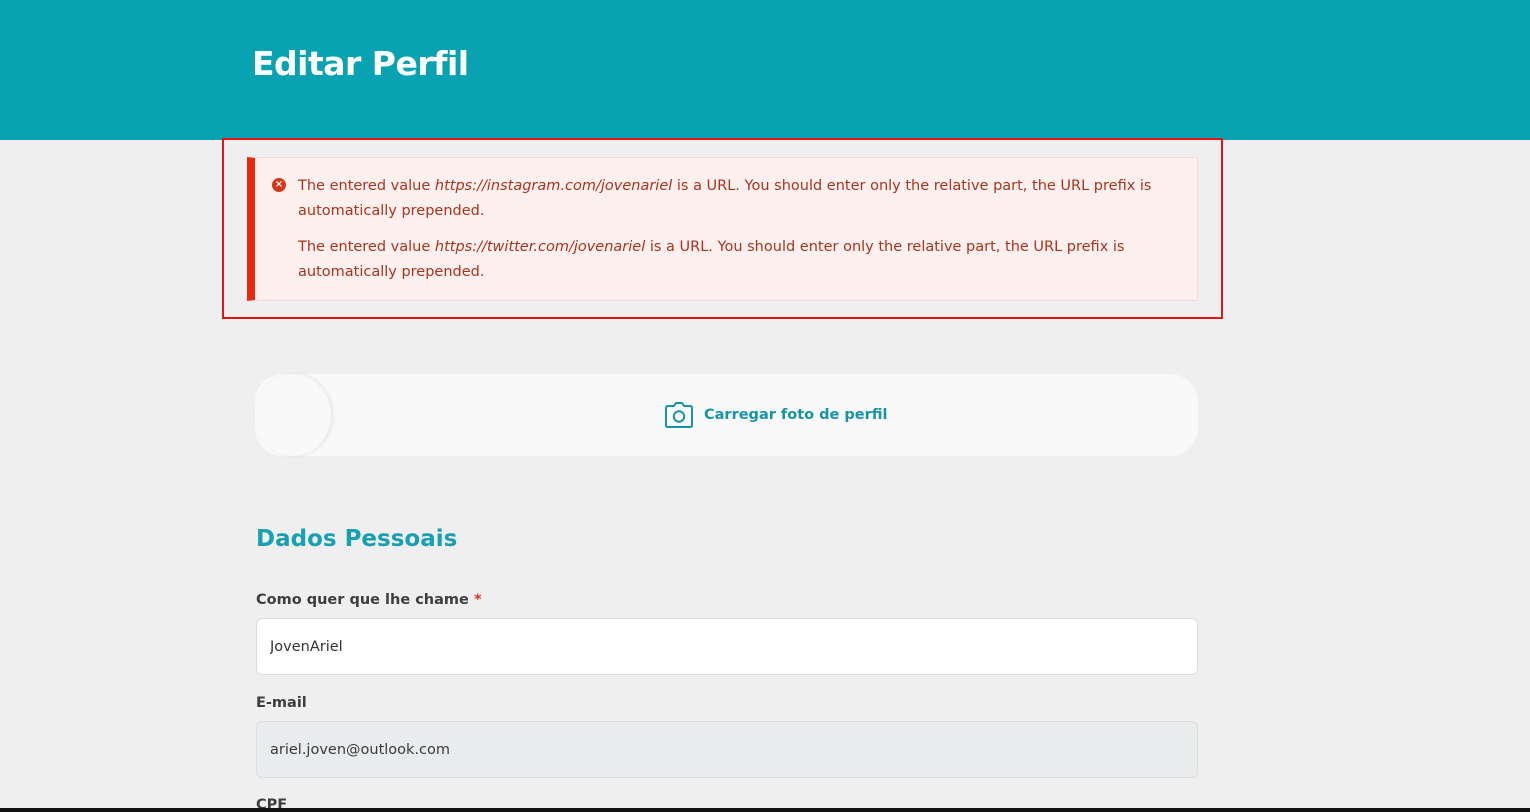 The image size is (1530, 812). I want to click on name-field-label: Como quer que lhe chame *, so click(369, 600).